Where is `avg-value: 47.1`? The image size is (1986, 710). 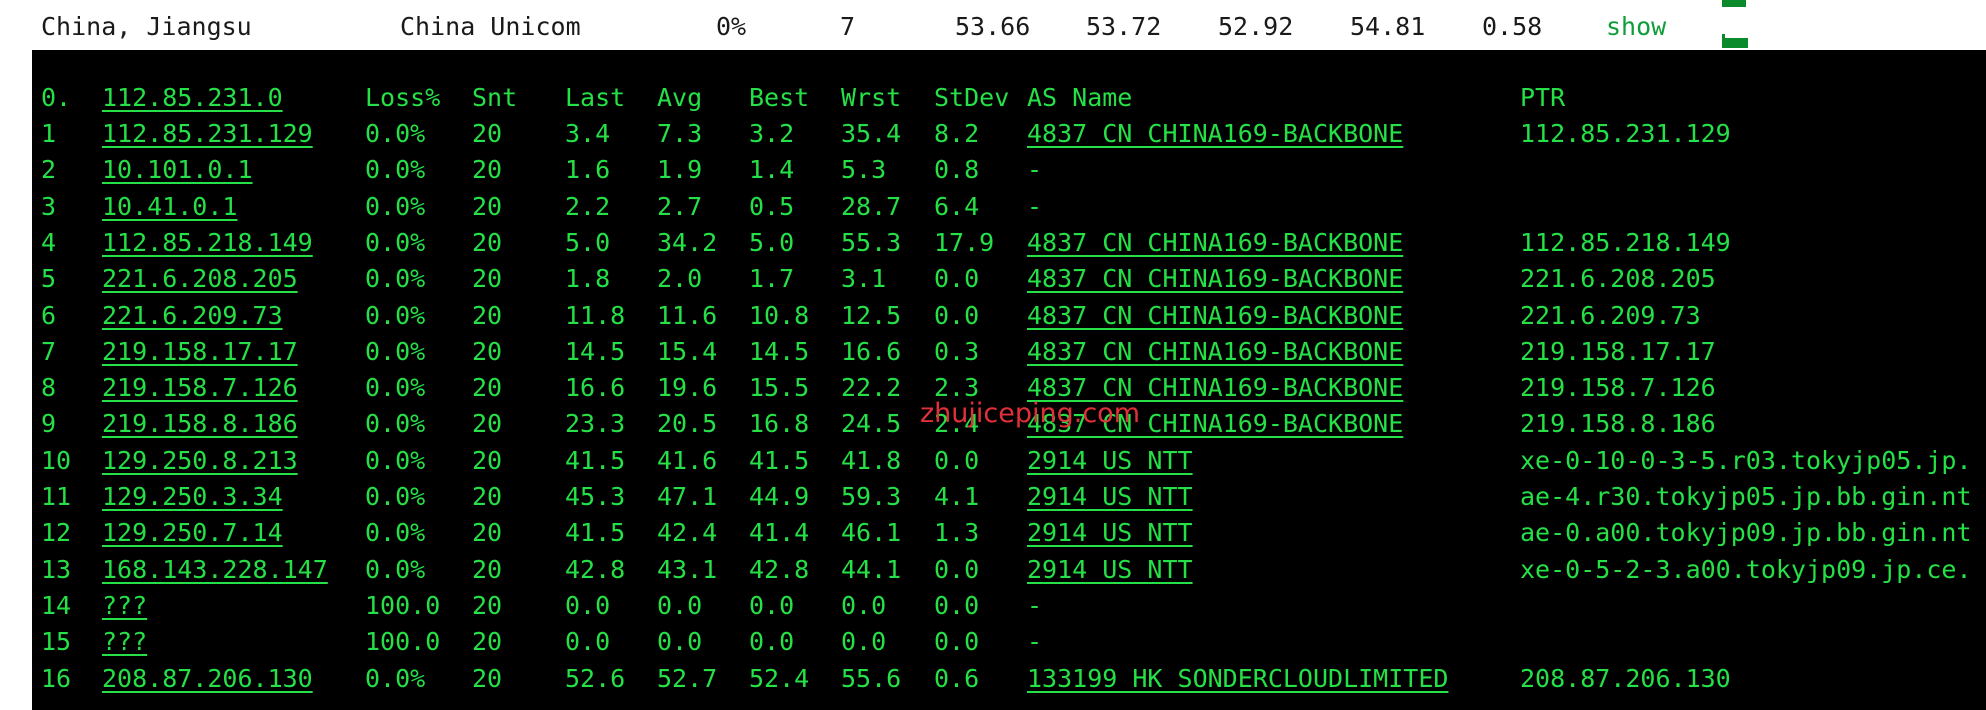 avg-value: 47.1 is located at coordinates (687, 496).